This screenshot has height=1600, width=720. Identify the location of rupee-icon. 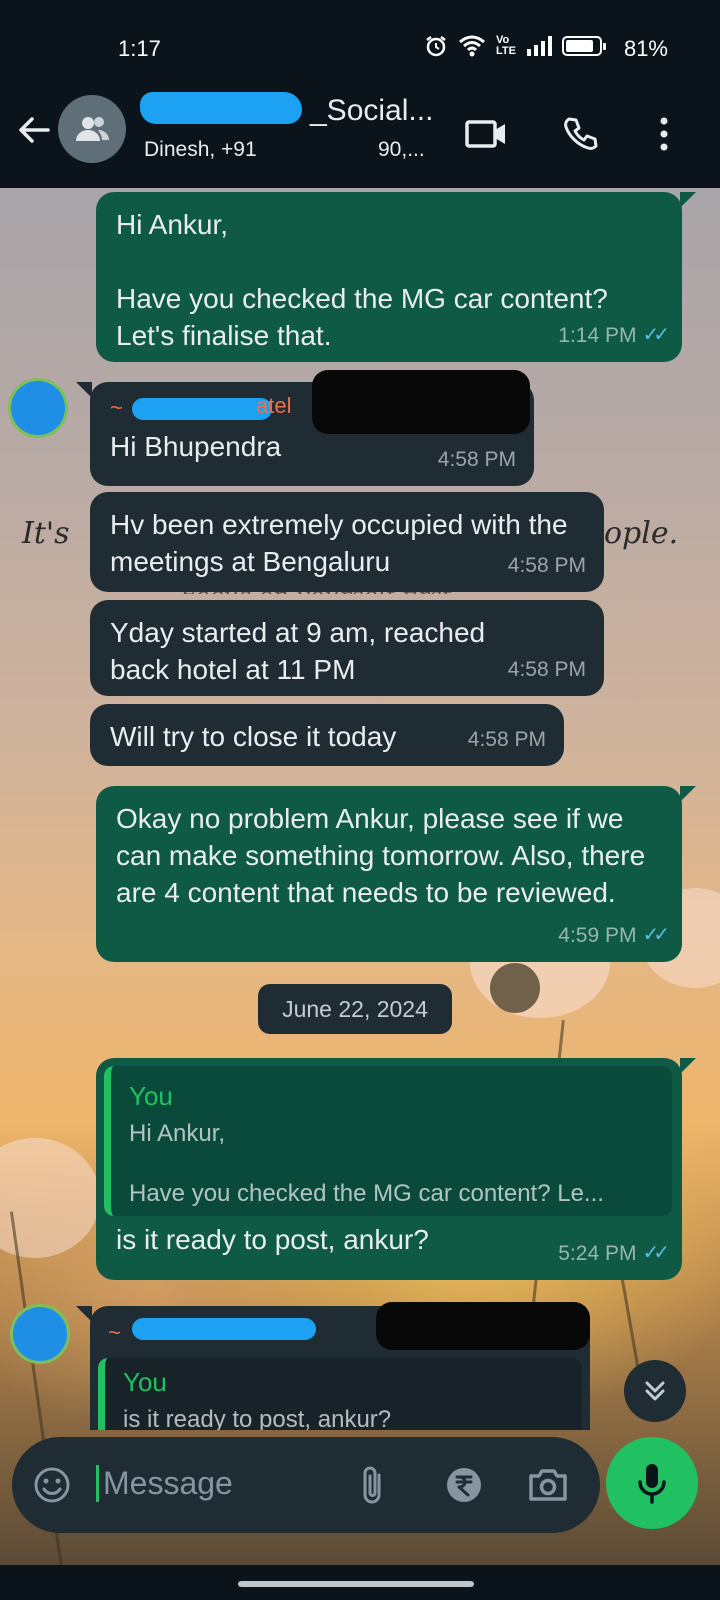
(464, 1485).